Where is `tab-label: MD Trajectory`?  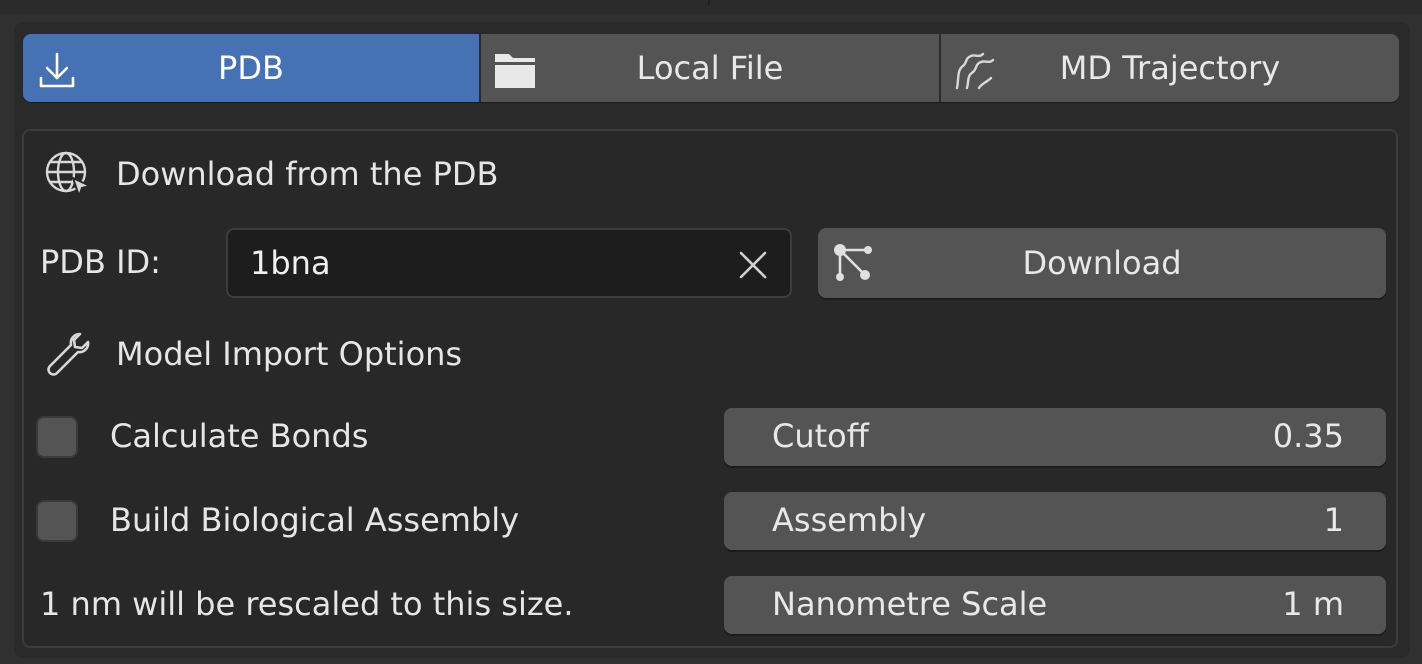 tab-label: MD Trajectory is located at coordinates (1170, 68).